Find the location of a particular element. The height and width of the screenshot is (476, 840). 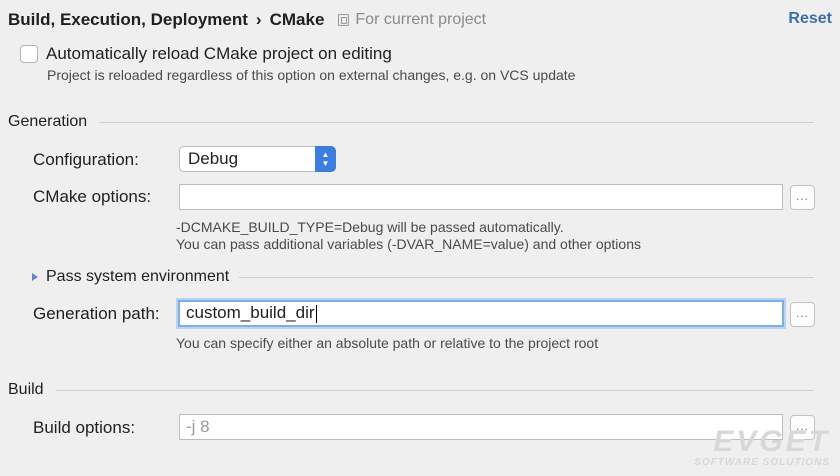

project-scope-icon is located at coordinates (344, 20).